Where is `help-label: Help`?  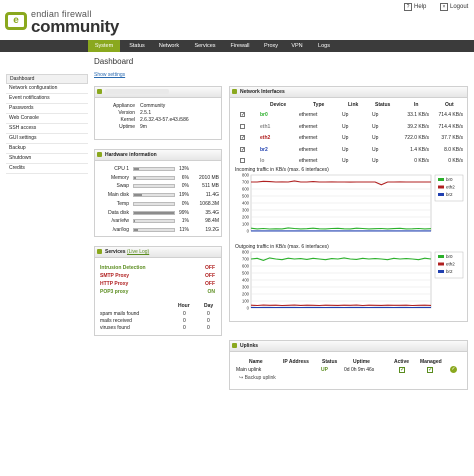
help-label: Help is located at coordinates (420, 7).